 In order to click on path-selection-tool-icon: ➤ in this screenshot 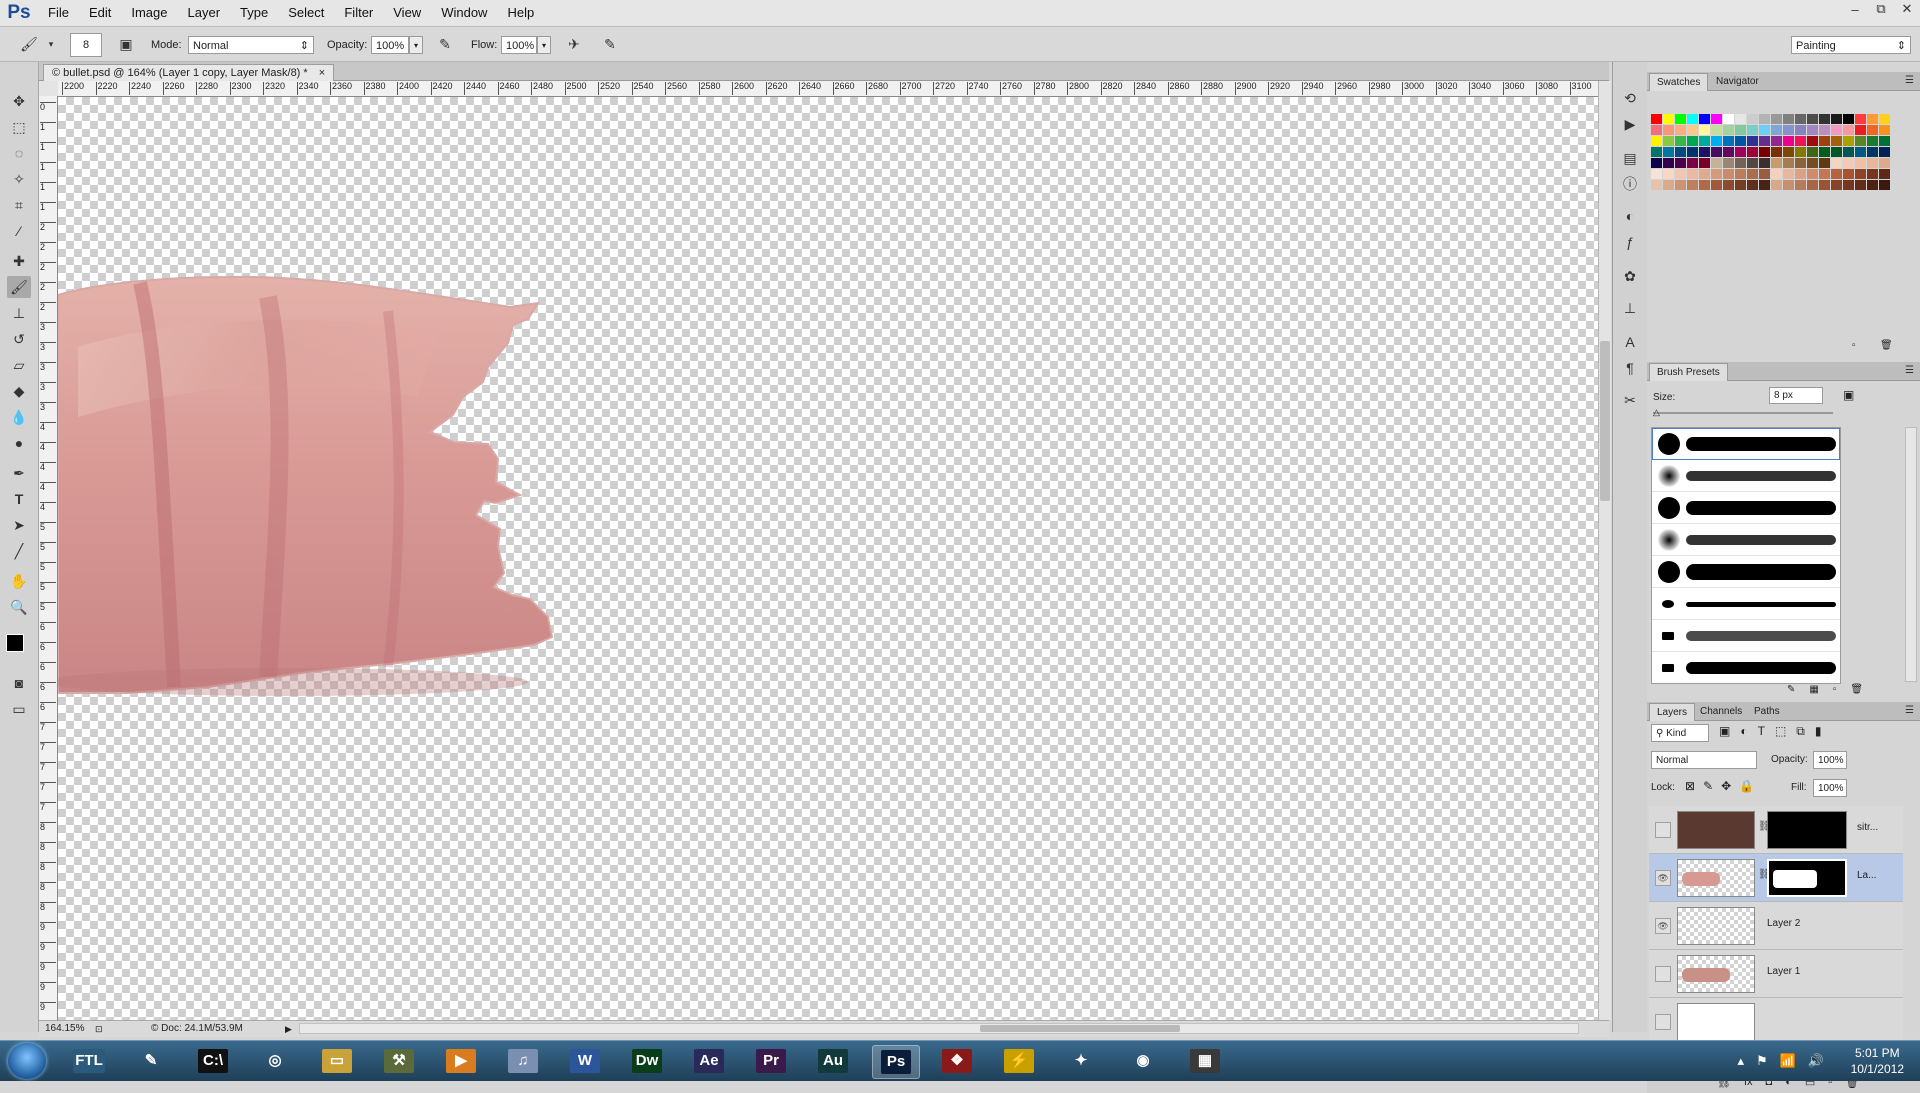, I will do `click(19, 525)`.